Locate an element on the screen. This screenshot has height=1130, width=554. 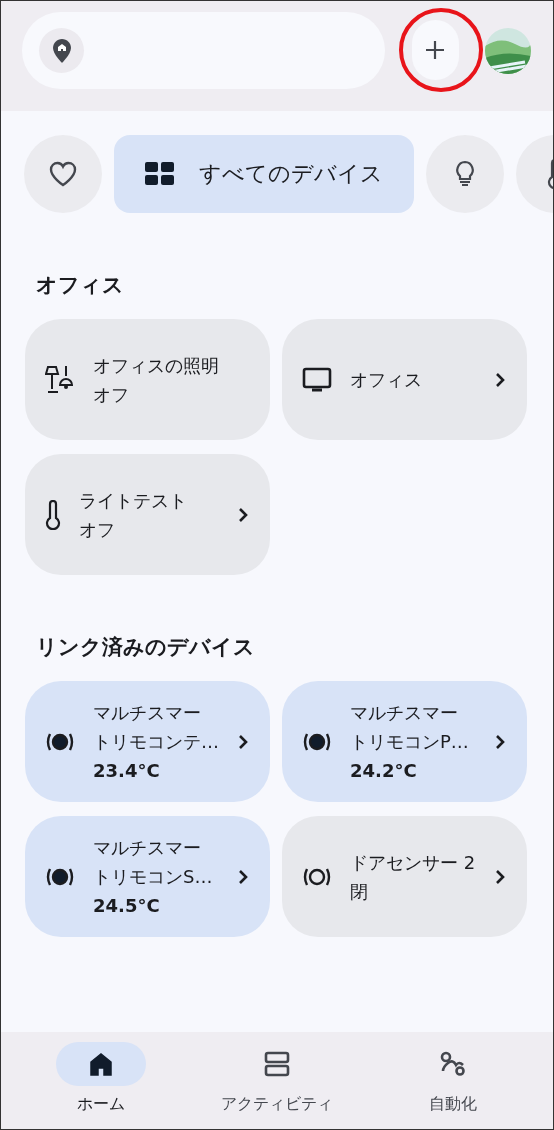
add-button is located at coordinates (435, 50).